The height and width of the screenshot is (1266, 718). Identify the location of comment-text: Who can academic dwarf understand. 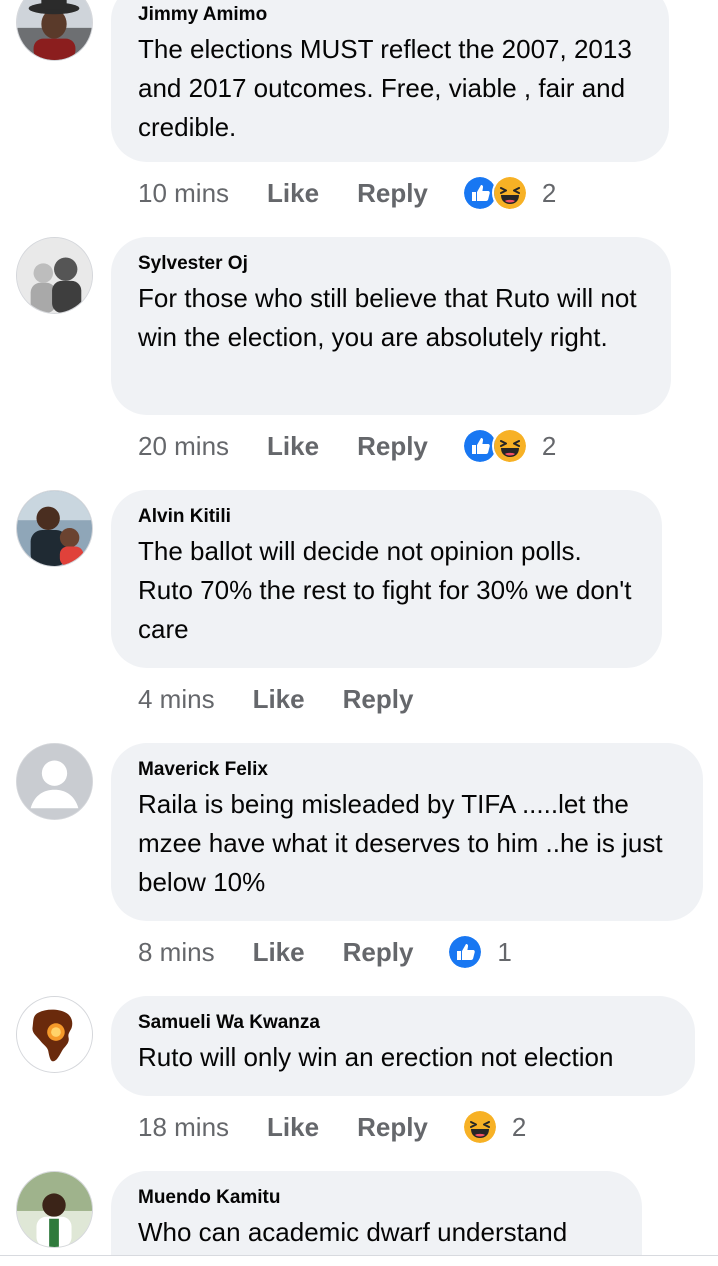
(353, 1232).